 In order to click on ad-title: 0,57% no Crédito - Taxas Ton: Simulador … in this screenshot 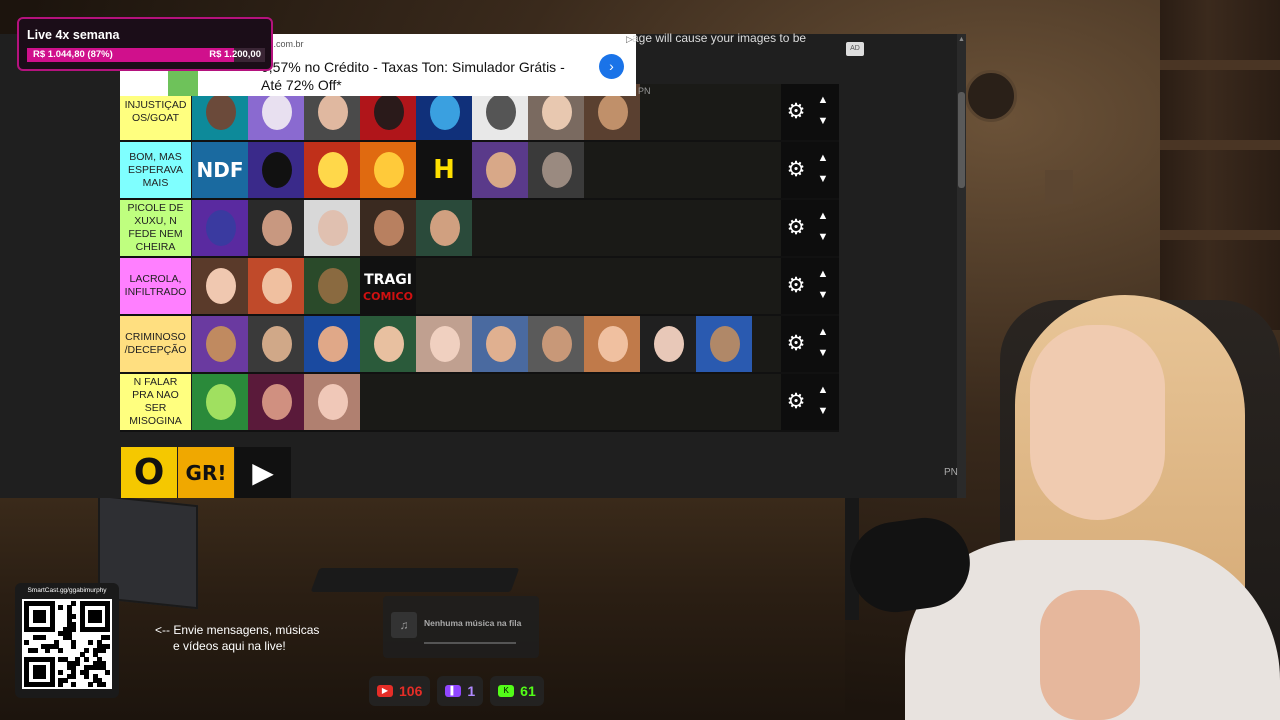, I will do `click(421, 76)`.